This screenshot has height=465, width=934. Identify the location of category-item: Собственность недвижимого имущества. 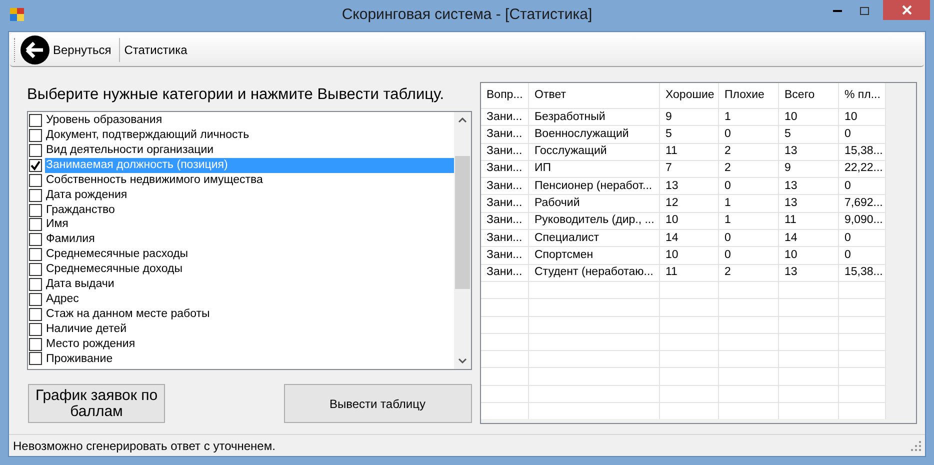
(241, 180).